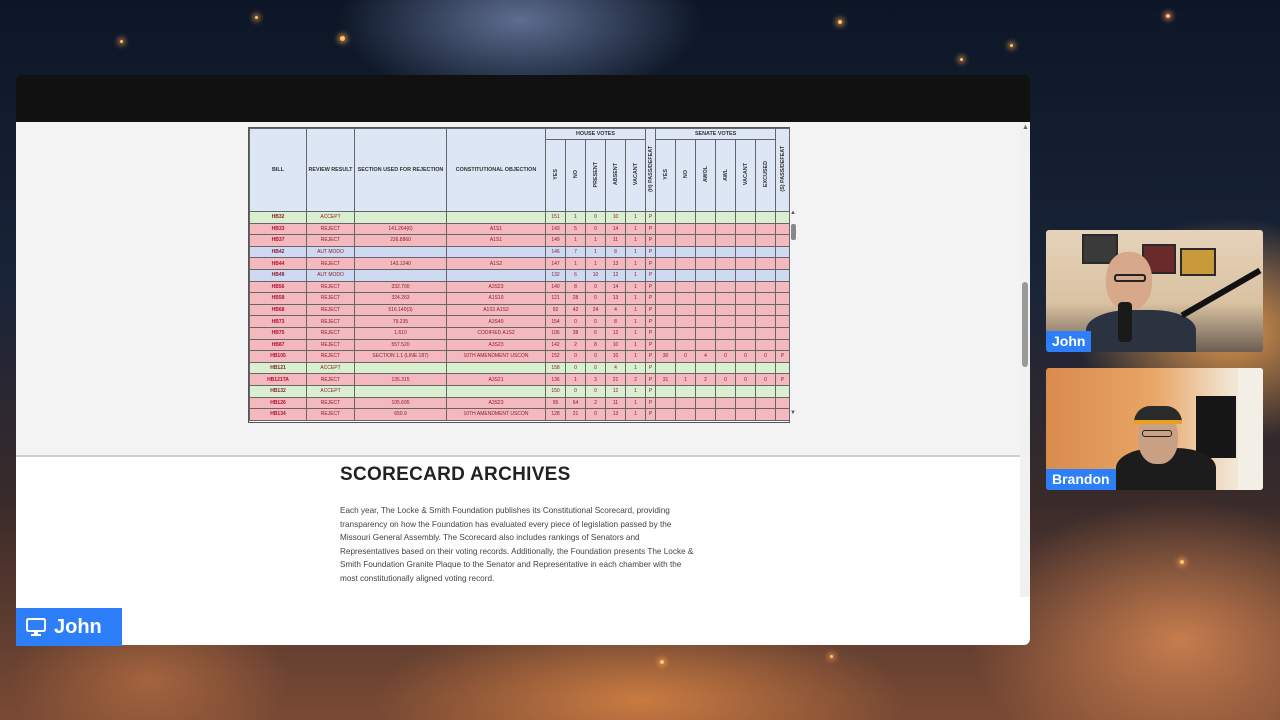 This screenshot has height=720, width=1280. What do you see at coordinates (1069, 341) in the screenshot?
I see `participant-label-john: John` at bounding box center [1069, 341].